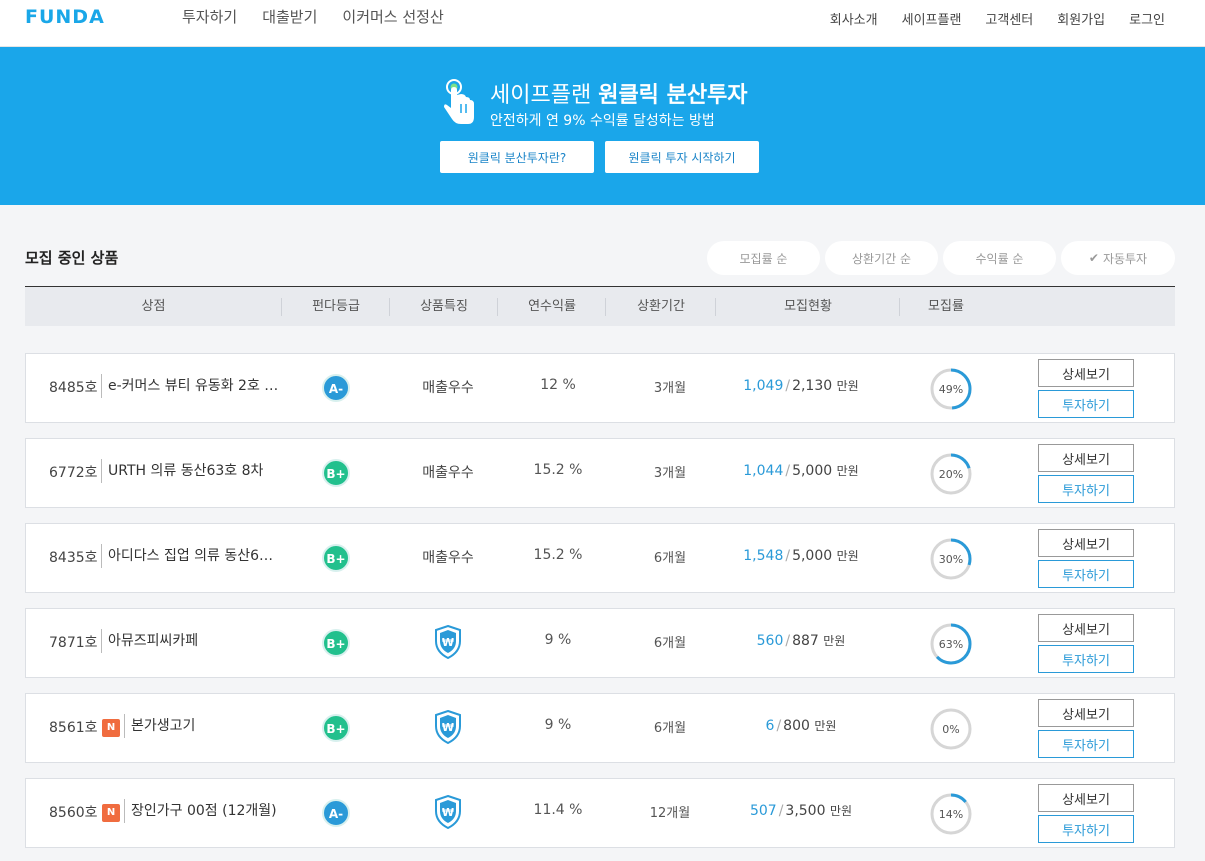 The height and width of the screenshot is (861, 1205). What do you see at coordinates (951, 559) in the screenshot?
I see `funding-progress-ring: 30%` at bounding box center [951, 559].